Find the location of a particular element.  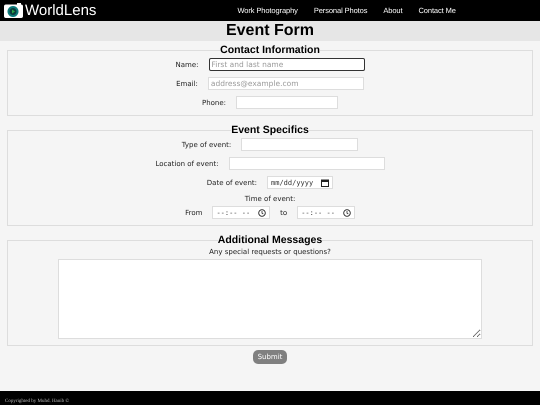

brand-name: WorldLens is located at coordinates (60, 10).